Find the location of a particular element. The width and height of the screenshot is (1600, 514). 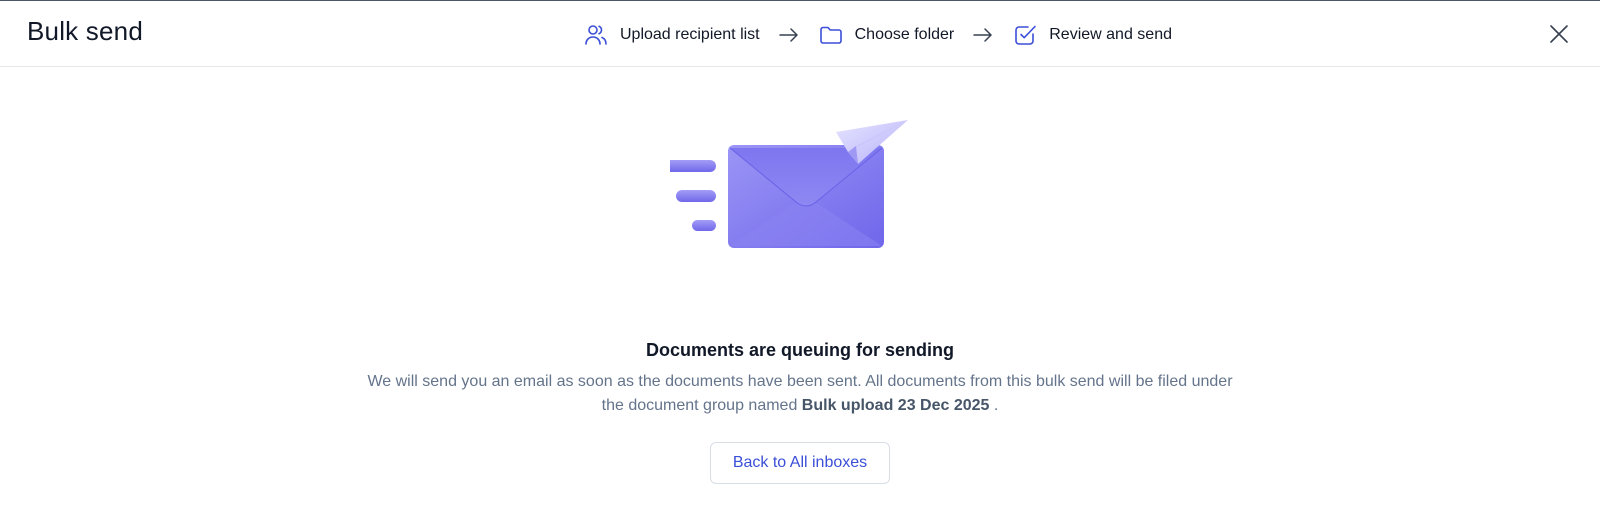

back-to-all-inboxes-button: Back to All inboxes is located at coordinates (800, 463).